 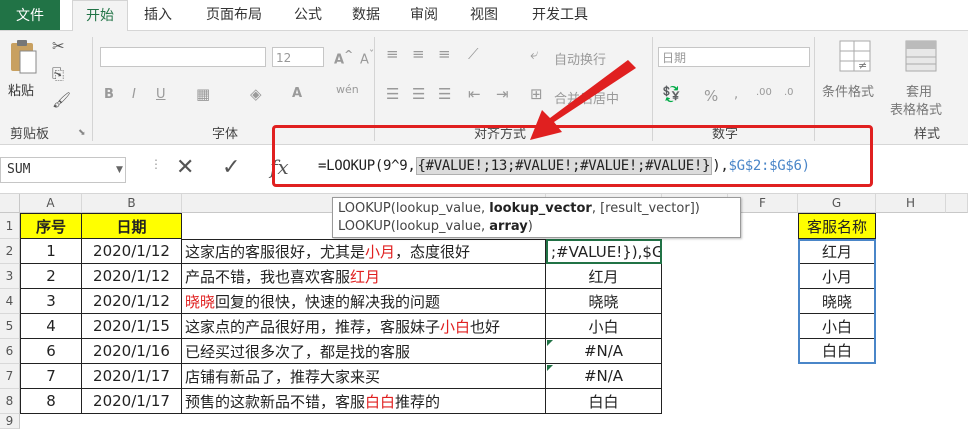 I want to click on font-color-icon: A, so click(x=297, y=93).